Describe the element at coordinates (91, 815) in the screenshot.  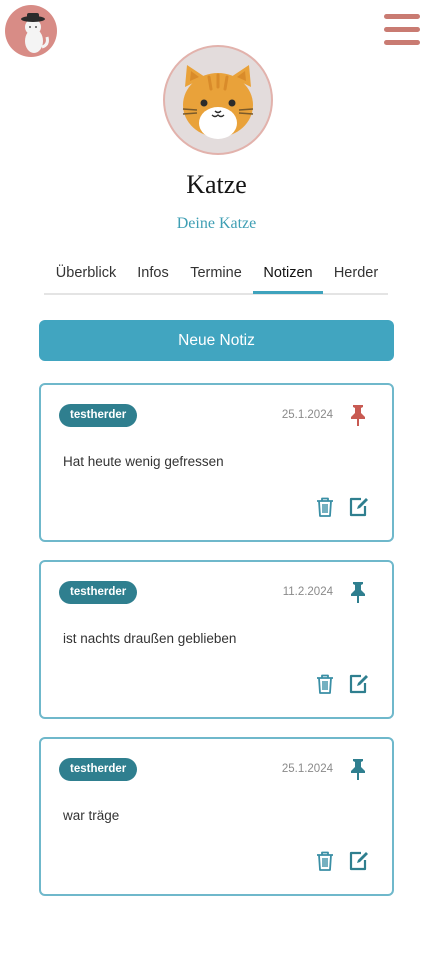
I see `note-text: war träge` at that location.